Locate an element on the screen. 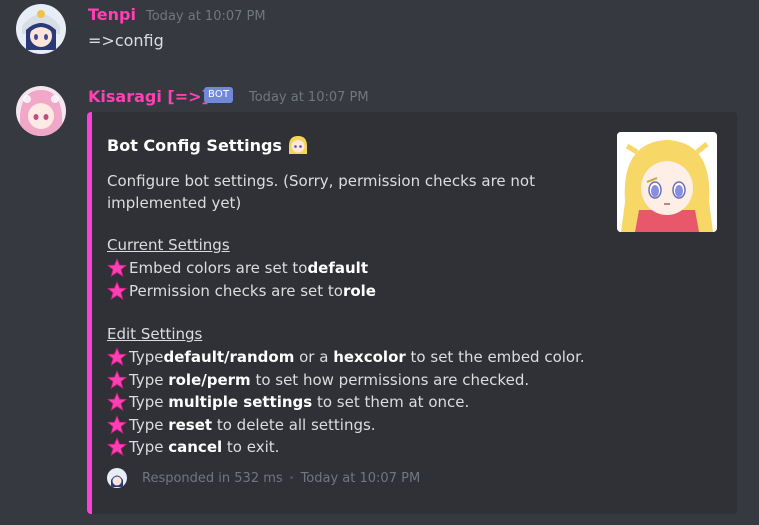  line-text: or a is located at coordinates (314, 357).